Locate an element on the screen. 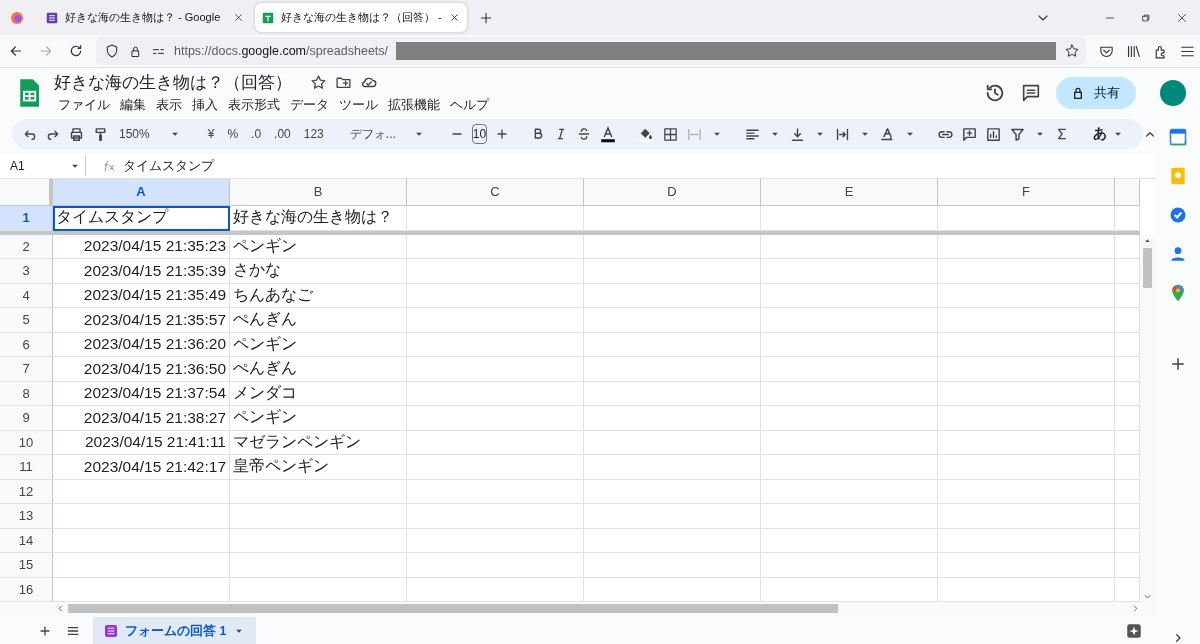 The width and height of the screenshot is (1200, 644). column-header: F is located at coordinates (1026, 192).